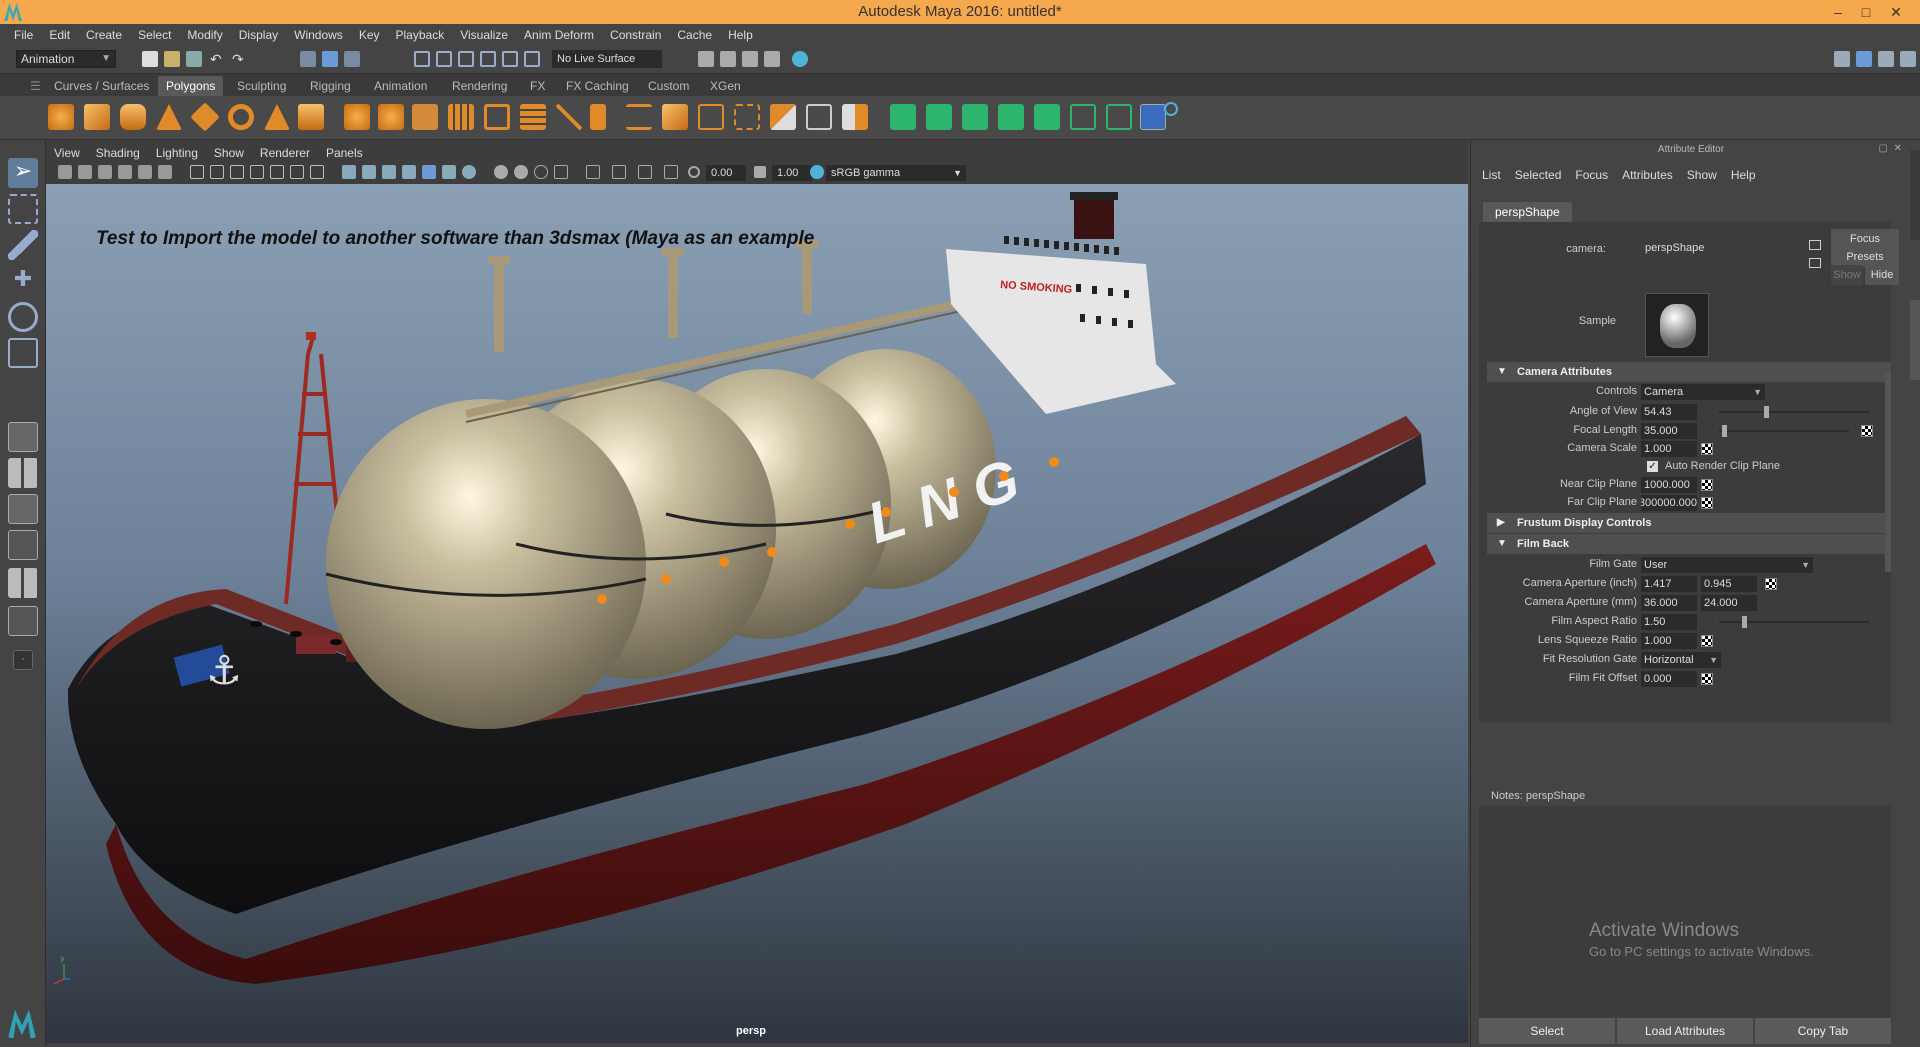 The height and width of the screenshot is (1047, 1920). I want to click on wireframe-icon, so click(349, 172).